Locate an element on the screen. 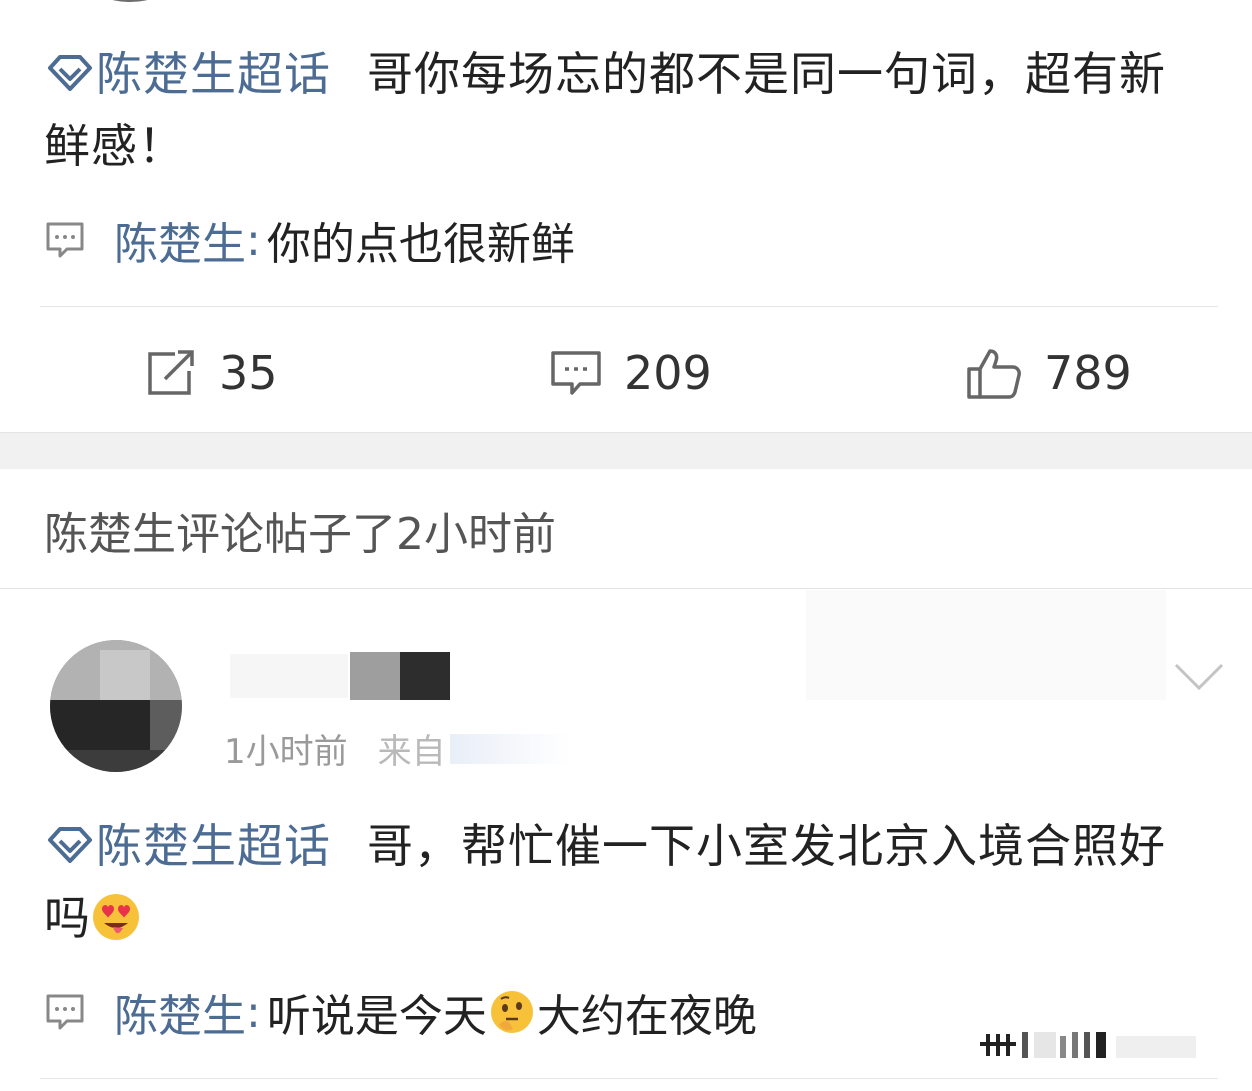 The image size is (1252, 1091). watermark-logo is located at coordinates (1101, 1045).